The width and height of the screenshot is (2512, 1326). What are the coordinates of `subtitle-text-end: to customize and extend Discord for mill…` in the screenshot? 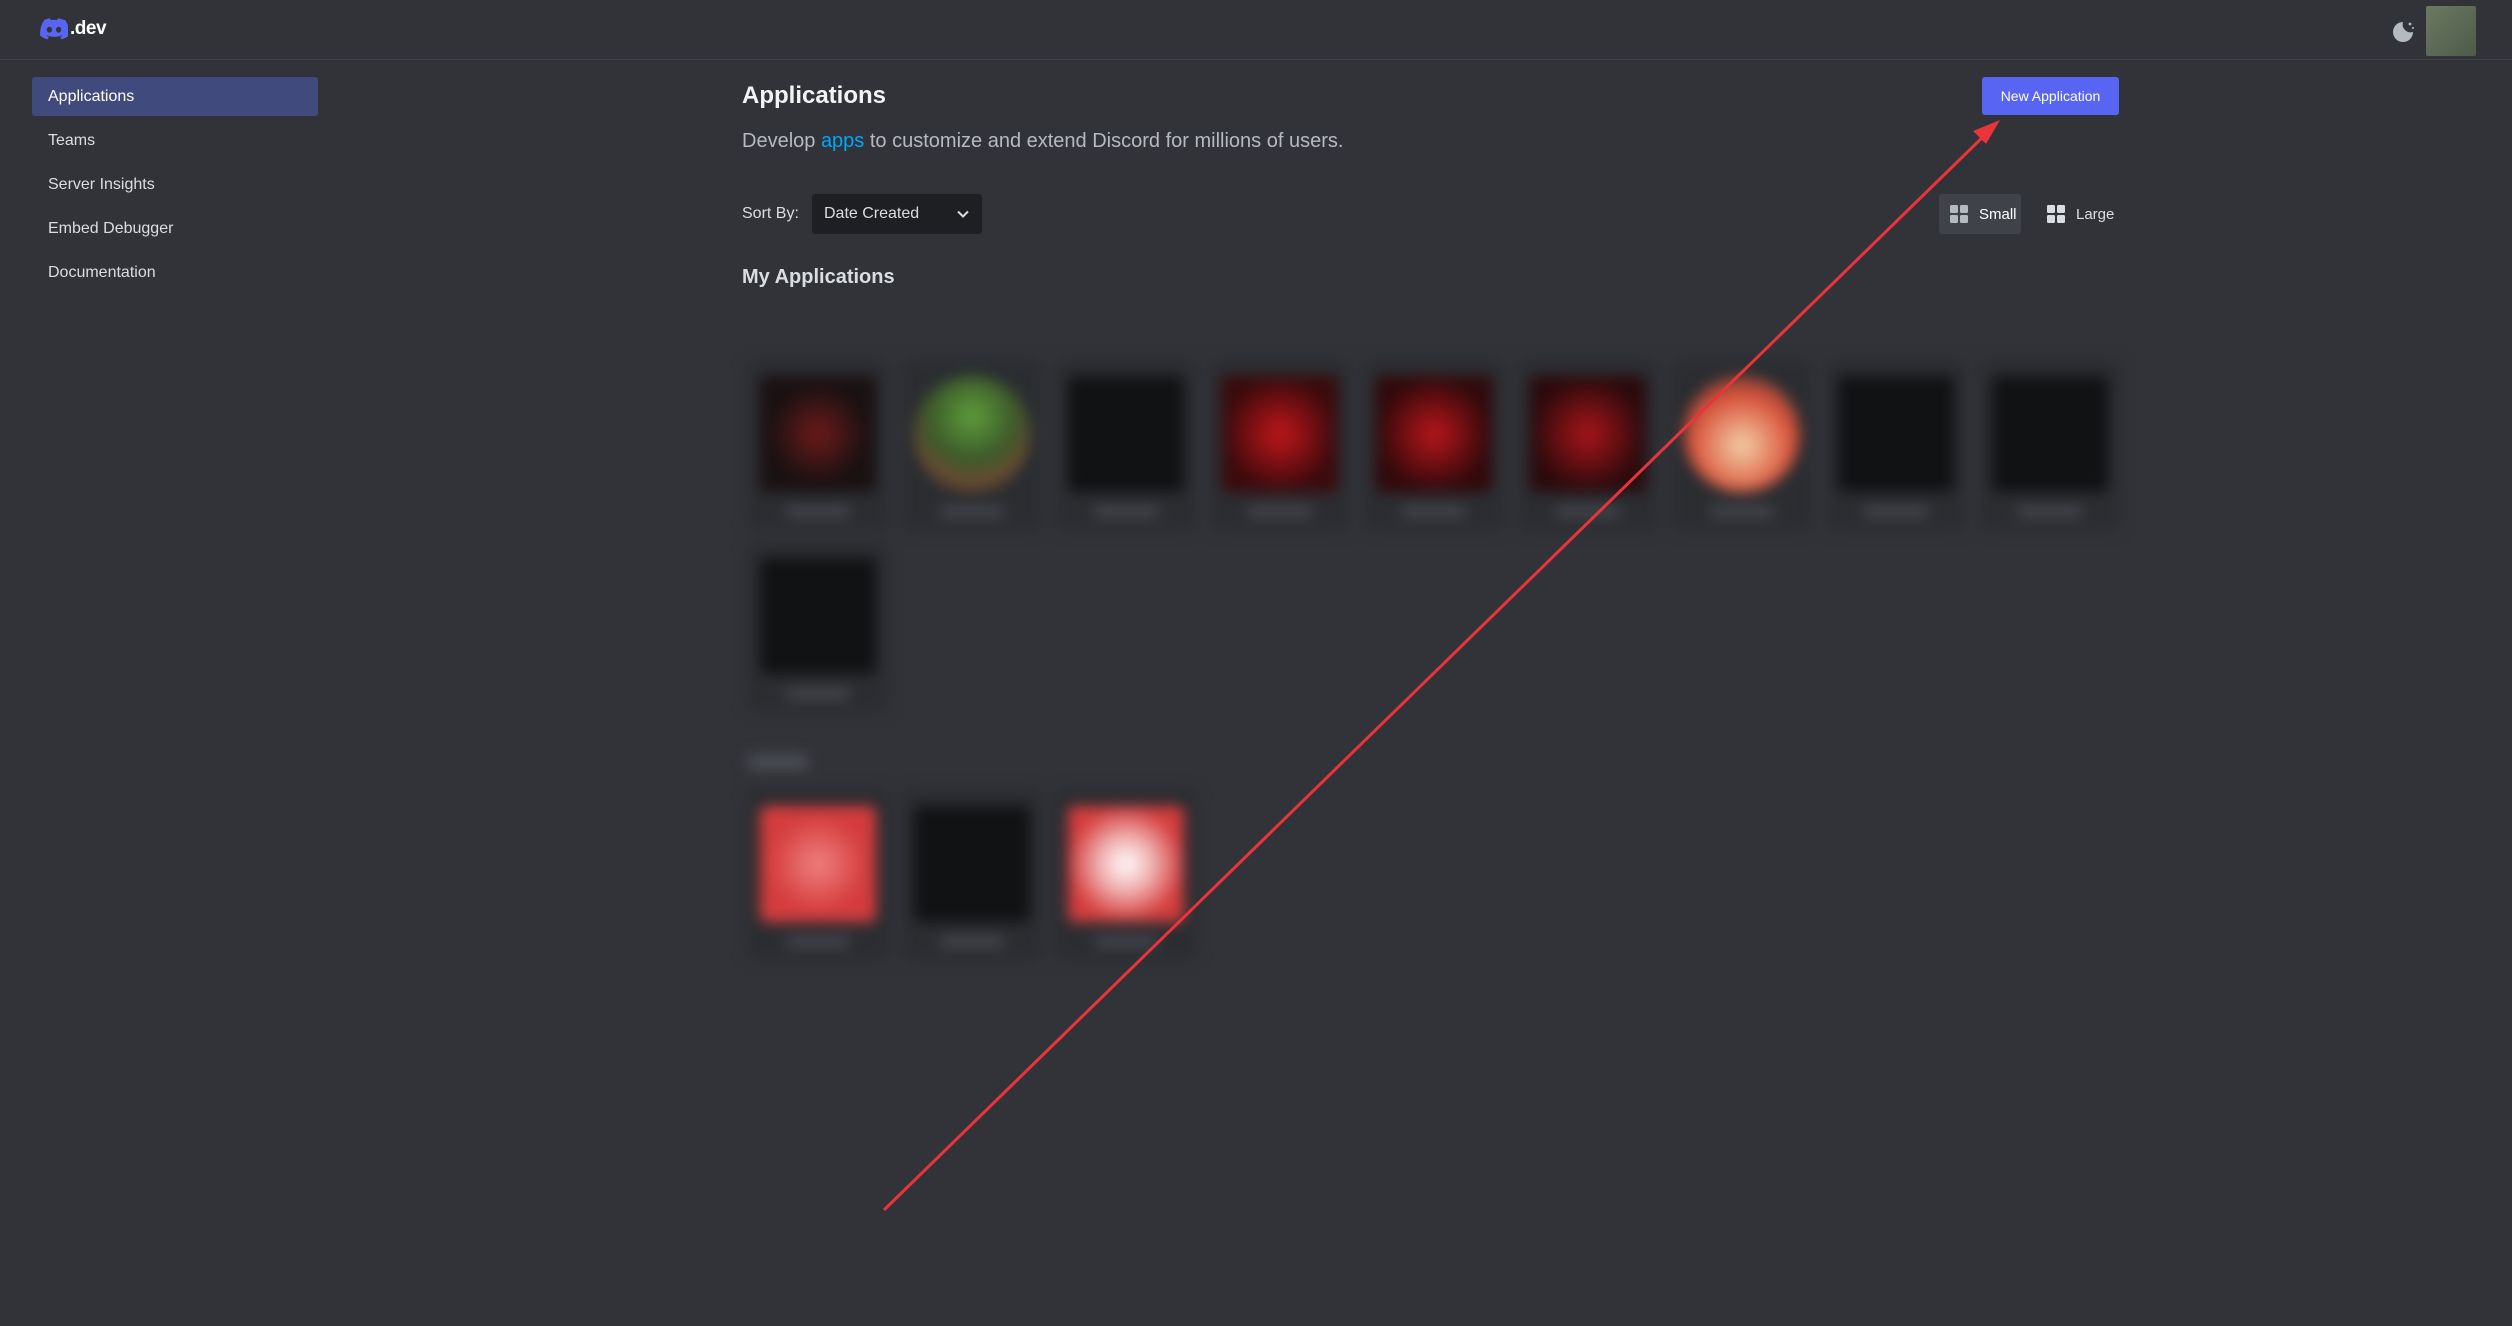 It's located at (1104, 141).